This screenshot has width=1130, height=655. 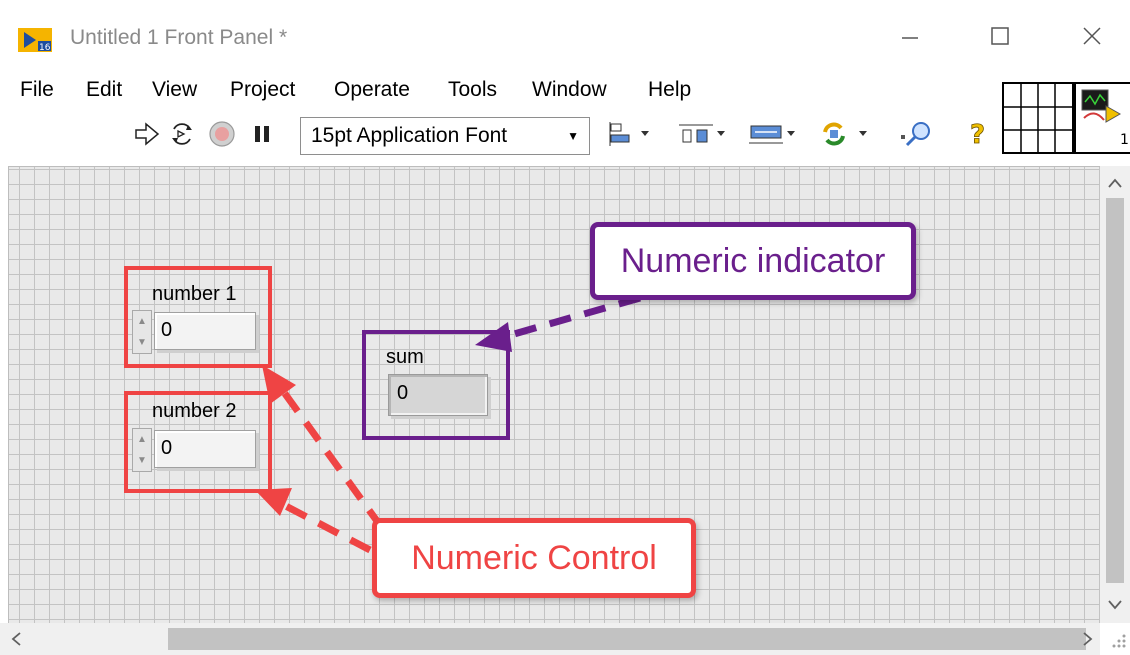 I want to click on callout-numeric-indicator: Numeric indicator, so click(x=753, y=261).